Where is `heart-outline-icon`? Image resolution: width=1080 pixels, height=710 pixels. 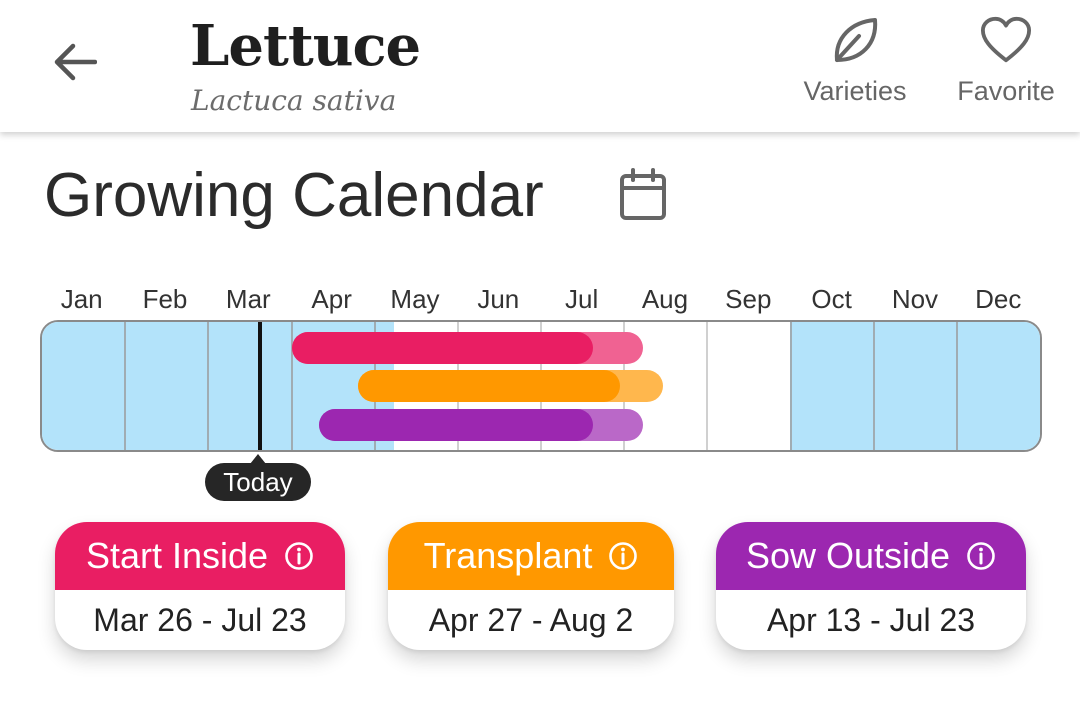
heart-outline-icon is located at coordinates (1006, 40).